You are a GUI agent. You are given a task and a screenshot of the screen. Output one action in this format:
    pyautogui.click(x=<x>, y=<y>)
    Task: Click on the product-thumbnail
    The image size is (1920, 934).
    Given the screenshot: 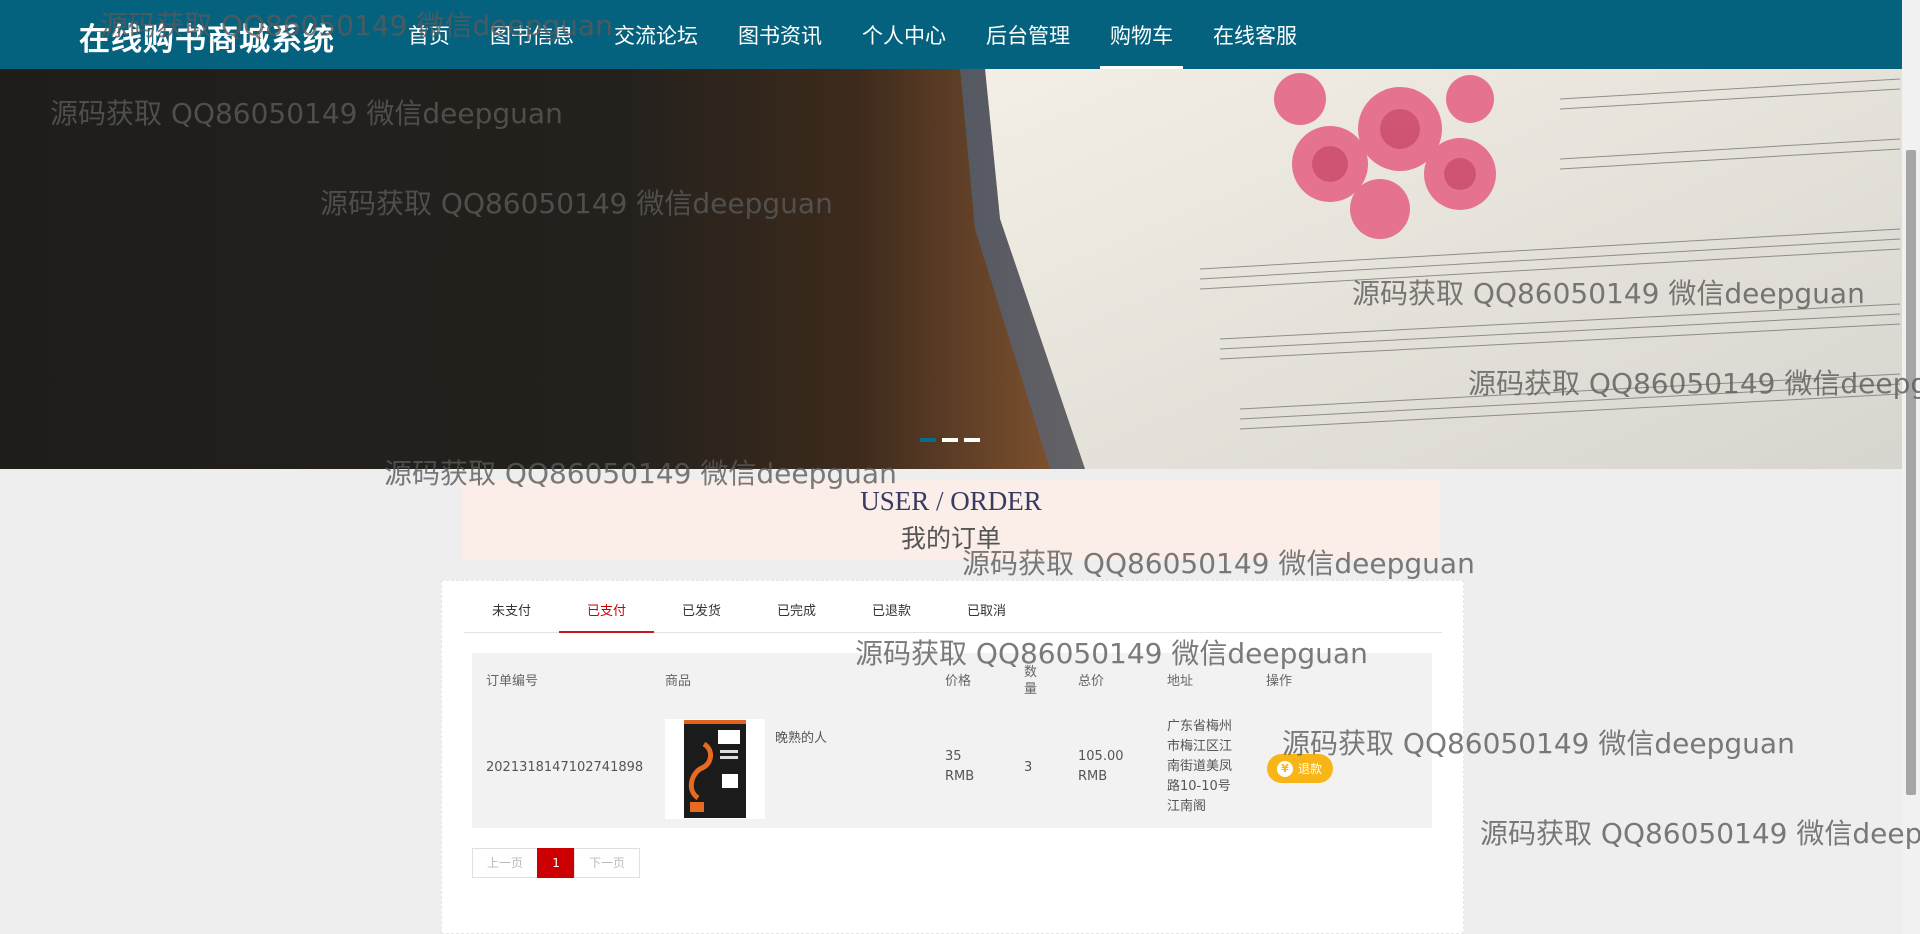 What is the action you would take?
    pyautogui.click(x=715, y=769)
    